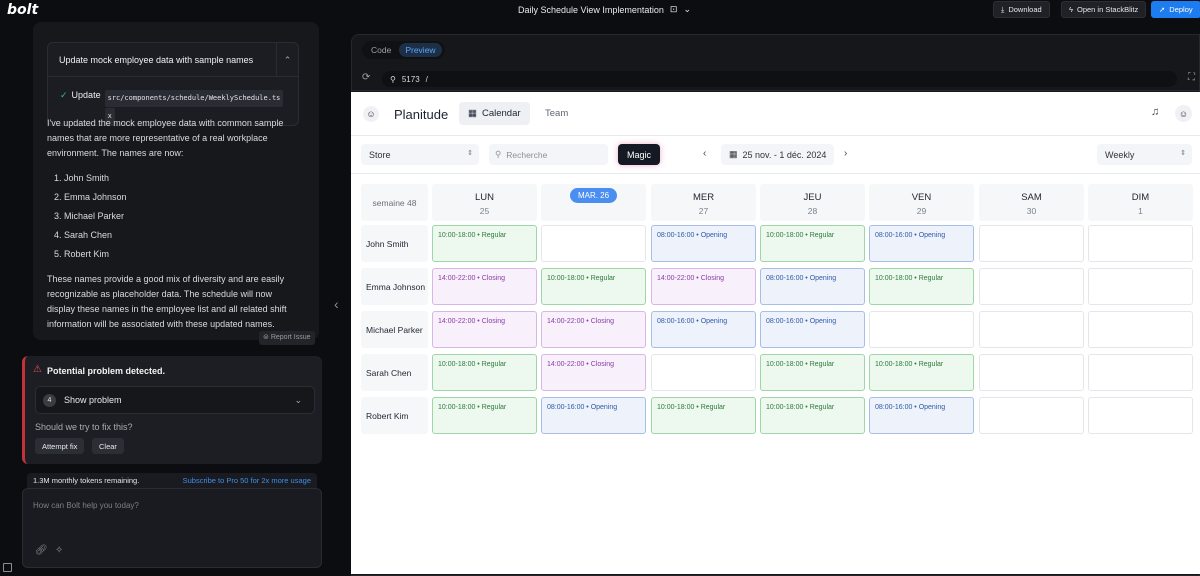 The image size is (1200, 576). Describe the element at coordinates (1191, 77) in the screenshot. I see `fullscreen-icon: ⛶` at that location.